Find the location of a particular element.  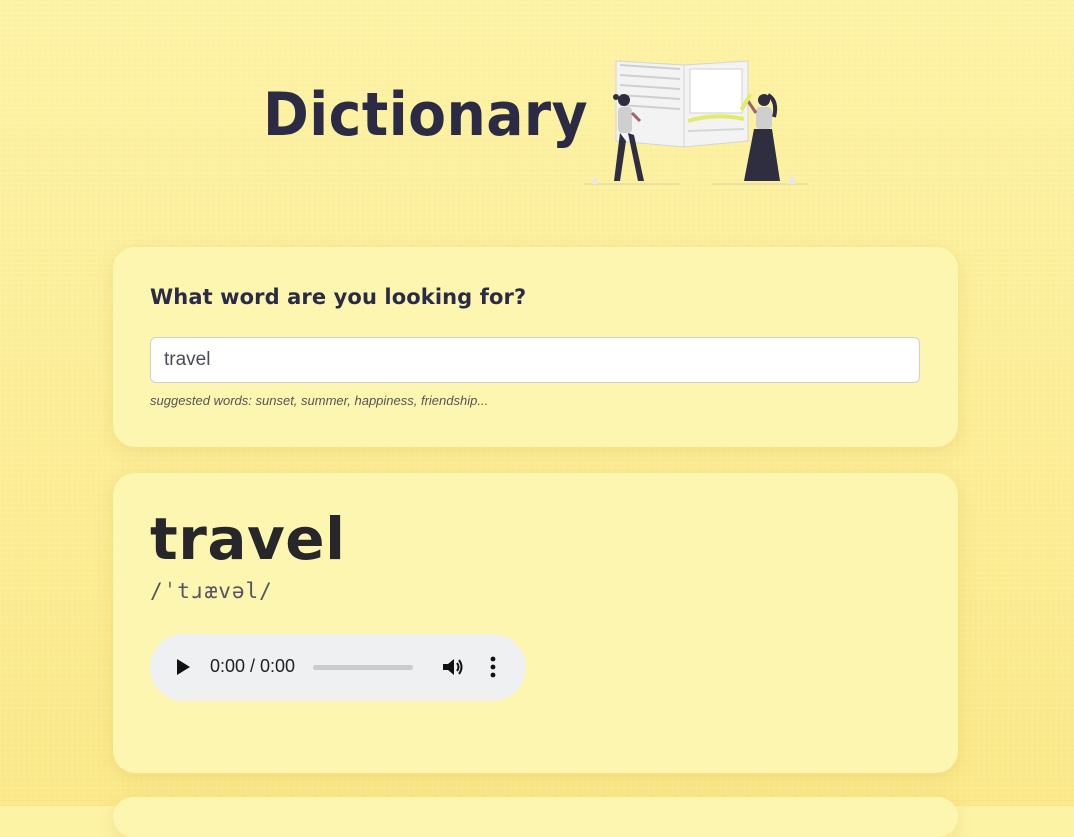

next-result-card is located at coordinates (535, 817).